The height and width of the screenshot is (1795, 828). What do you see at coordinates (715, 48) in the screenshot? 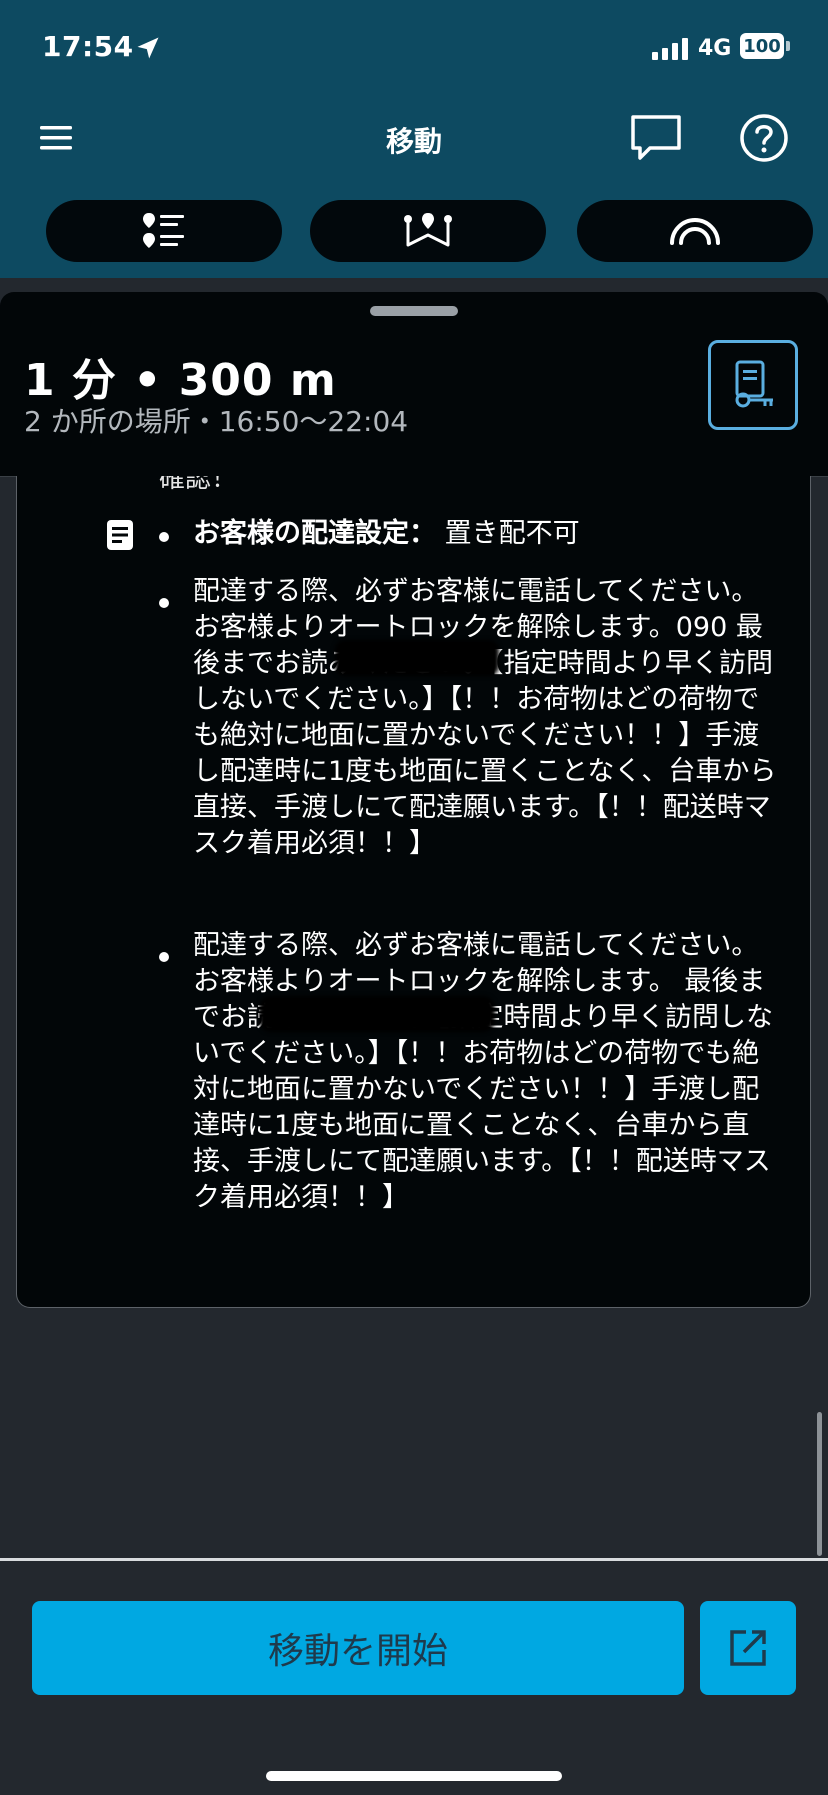
I see `network-type: 4G` at bounding box center [715, 48].